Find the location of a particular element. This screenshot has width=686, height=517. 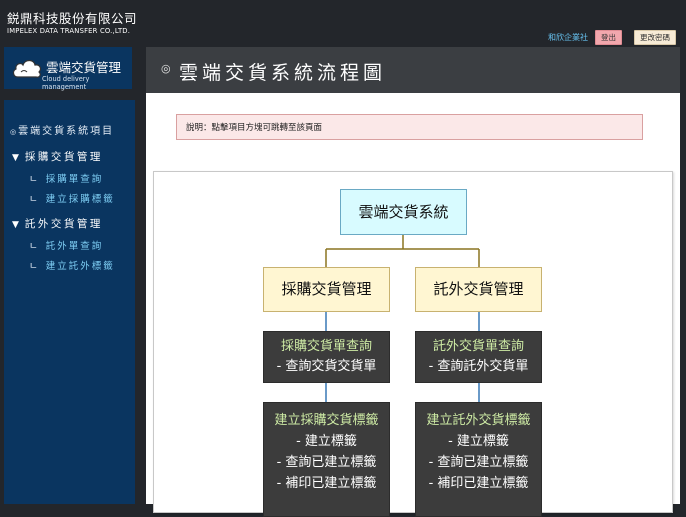

sidebar-item-outsource-query: ㄴ託外單查詢 is located at coordinates (66, 245).